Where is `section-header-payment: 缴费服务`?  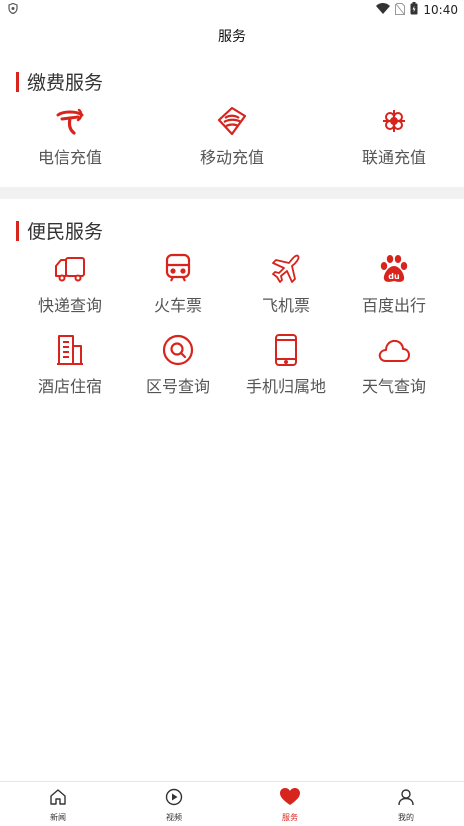
section-header-payment: 缴费服务 is located at coordinates (59, 81).